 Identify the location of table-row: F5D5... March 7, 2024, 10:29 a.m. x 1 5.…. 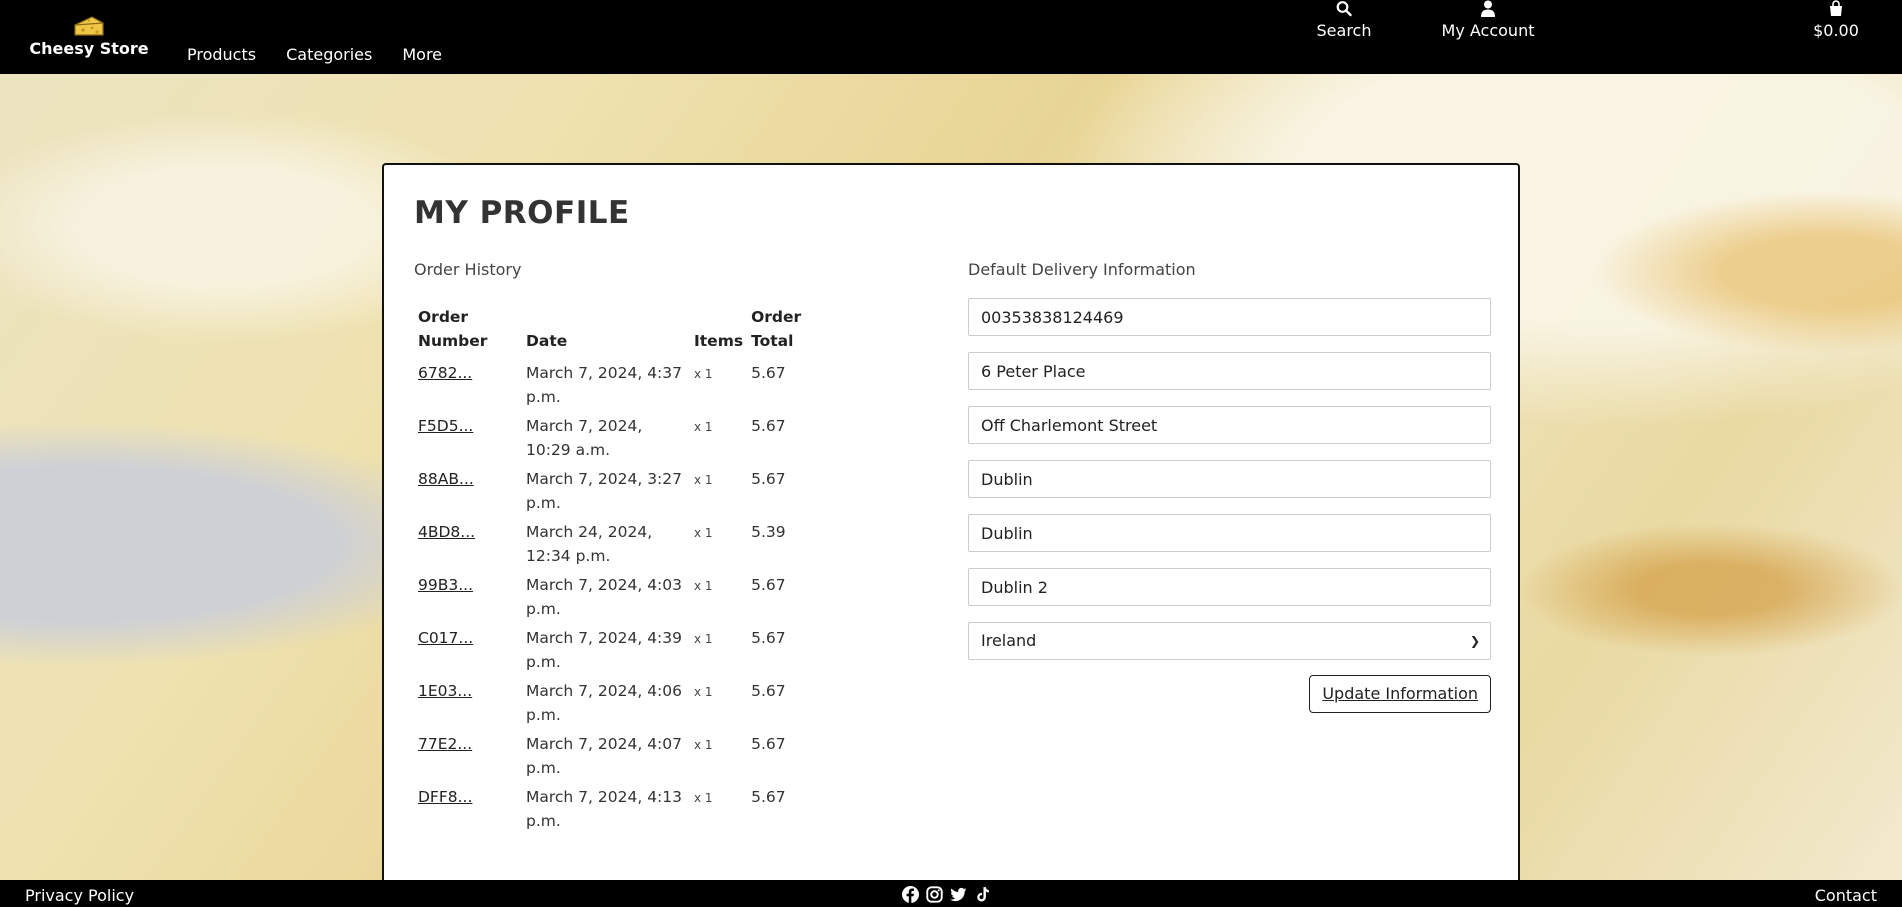
(614, 436).